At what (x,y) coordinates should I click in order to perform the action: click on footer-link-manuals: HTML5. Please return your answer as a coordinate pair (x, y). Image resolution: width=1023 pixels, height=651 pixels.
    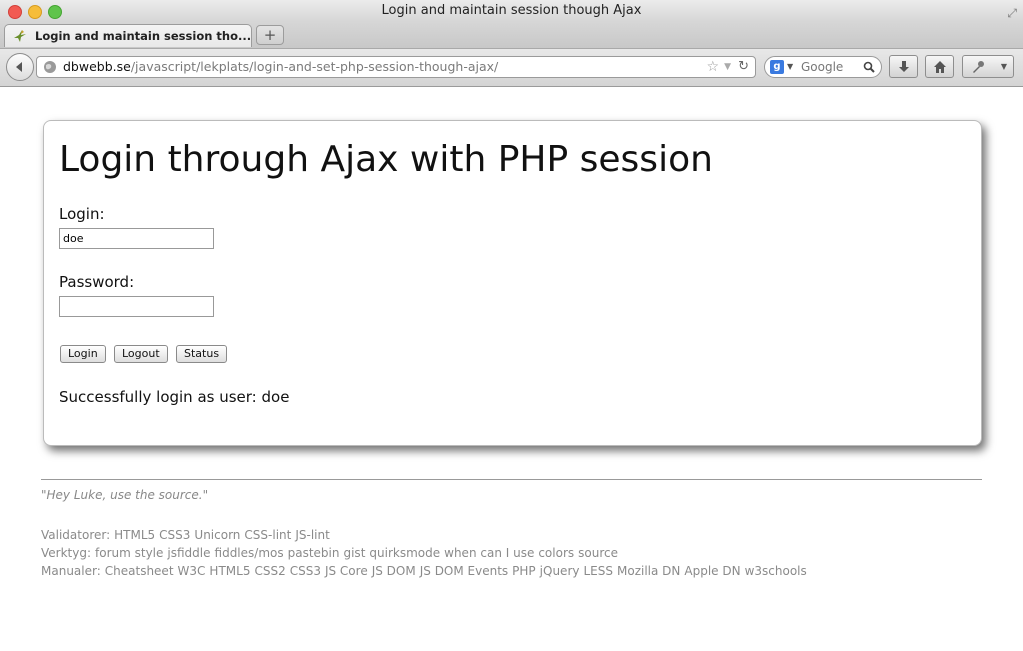
    Looking at the image, I should click on (229, 571).